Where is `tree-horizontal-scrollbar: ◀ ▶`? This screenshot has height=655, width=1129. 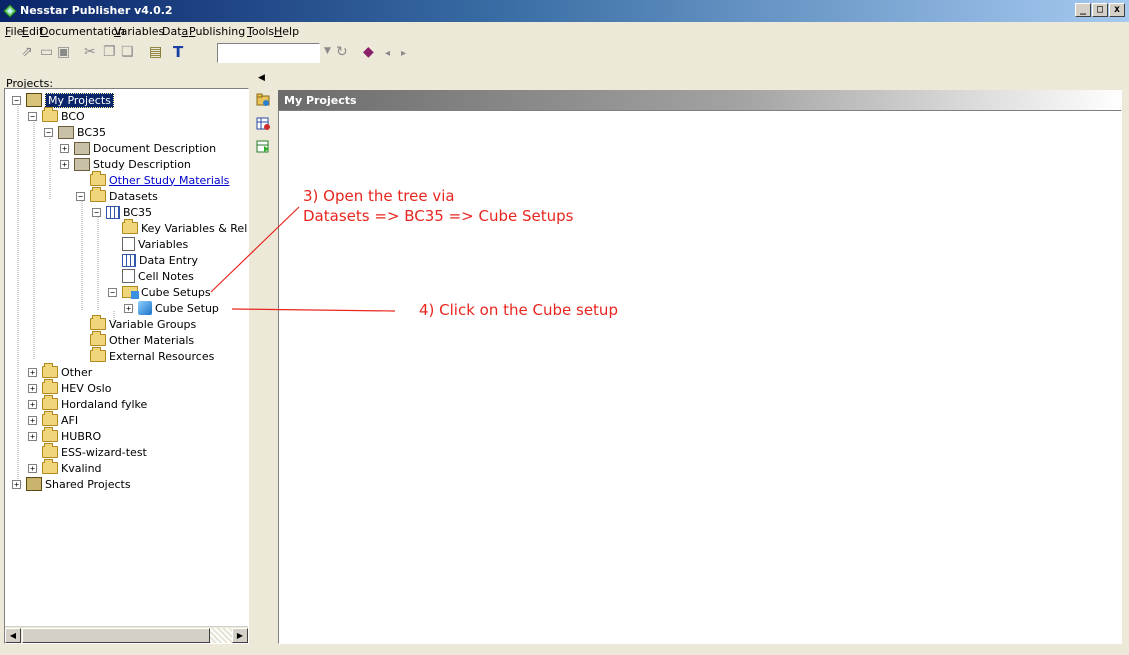 tree-horizontal-scrollbar: ◀ ▶ is located at coordinates (126, 634).